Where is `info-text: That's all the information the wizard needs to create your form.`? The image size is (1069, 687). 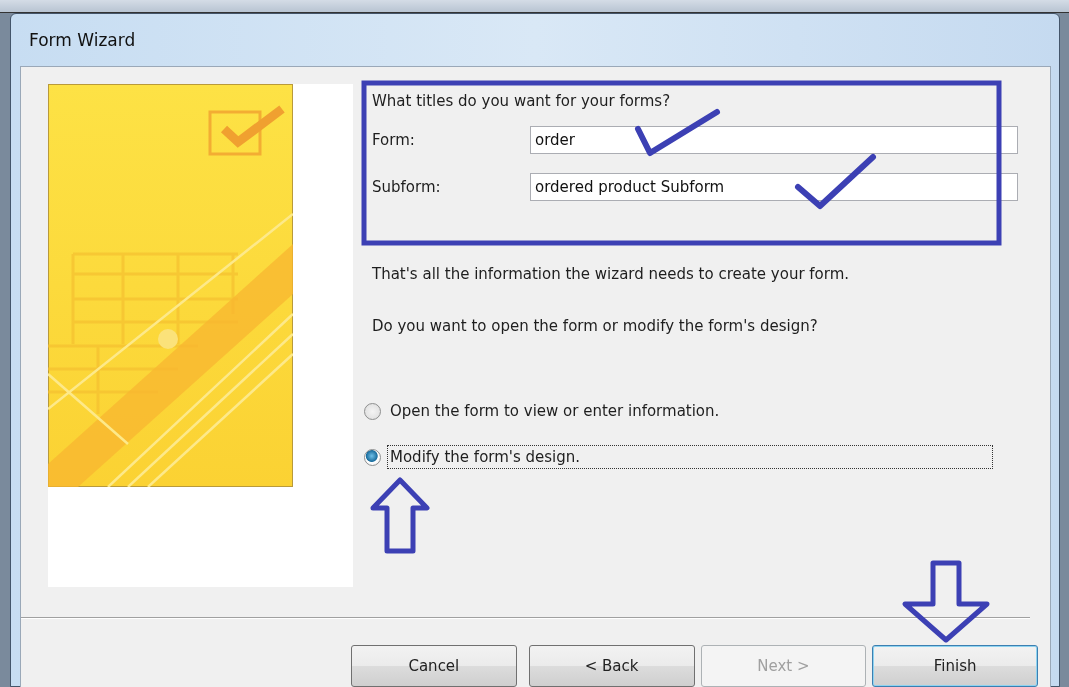
info-text: That's all the information the wizard needs to create your form. is located at coordinates (611, 275).